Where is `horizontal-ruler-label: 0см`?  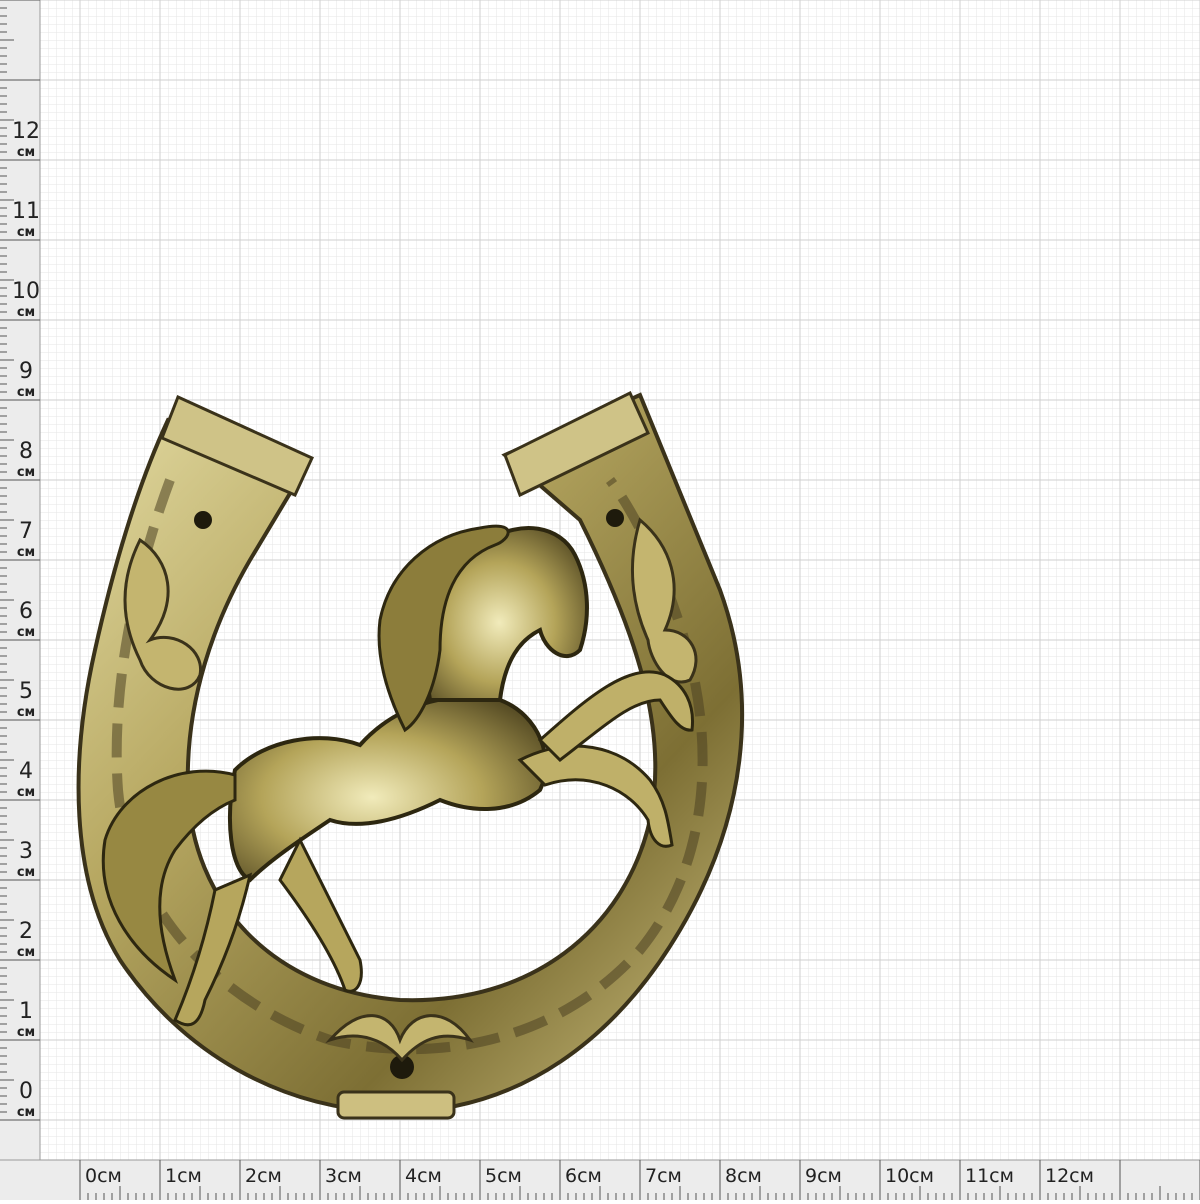
horizontal-ruler-label: 0см is located at coordinates (103, 1176).